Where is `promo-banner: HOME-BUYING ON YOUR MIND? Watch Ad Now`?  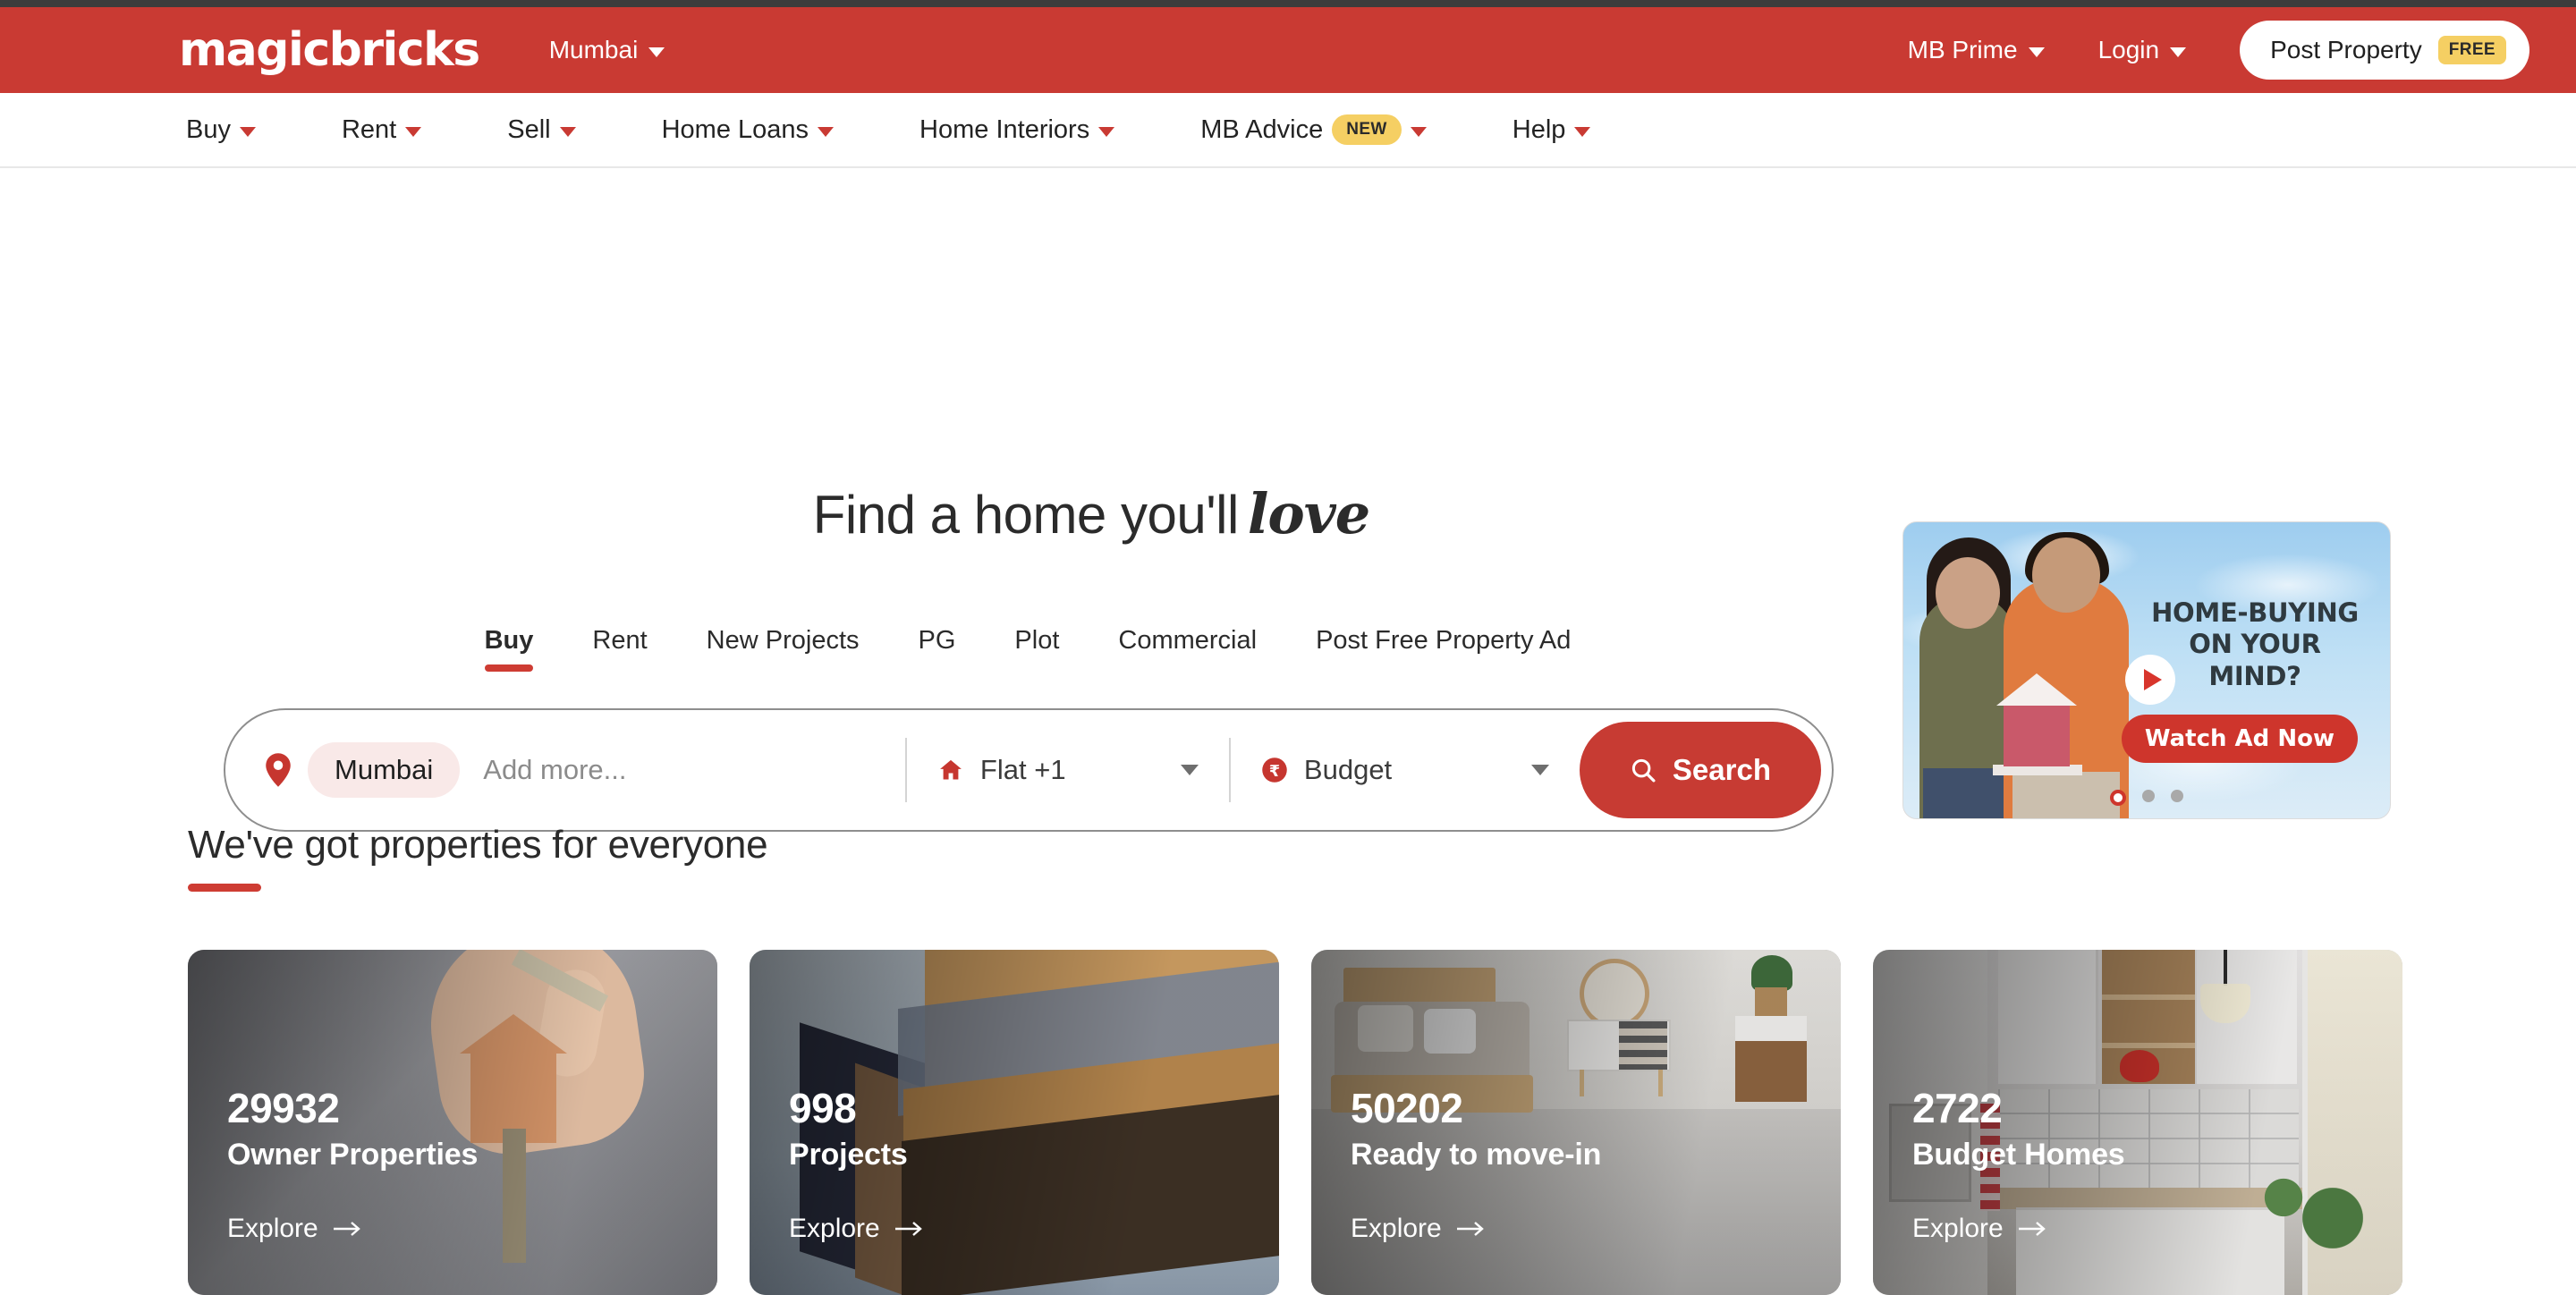 promo-banner: HOME-BUYING ON YOUR MIND? Watch Ad Now is located at coordinates (2146, 670).